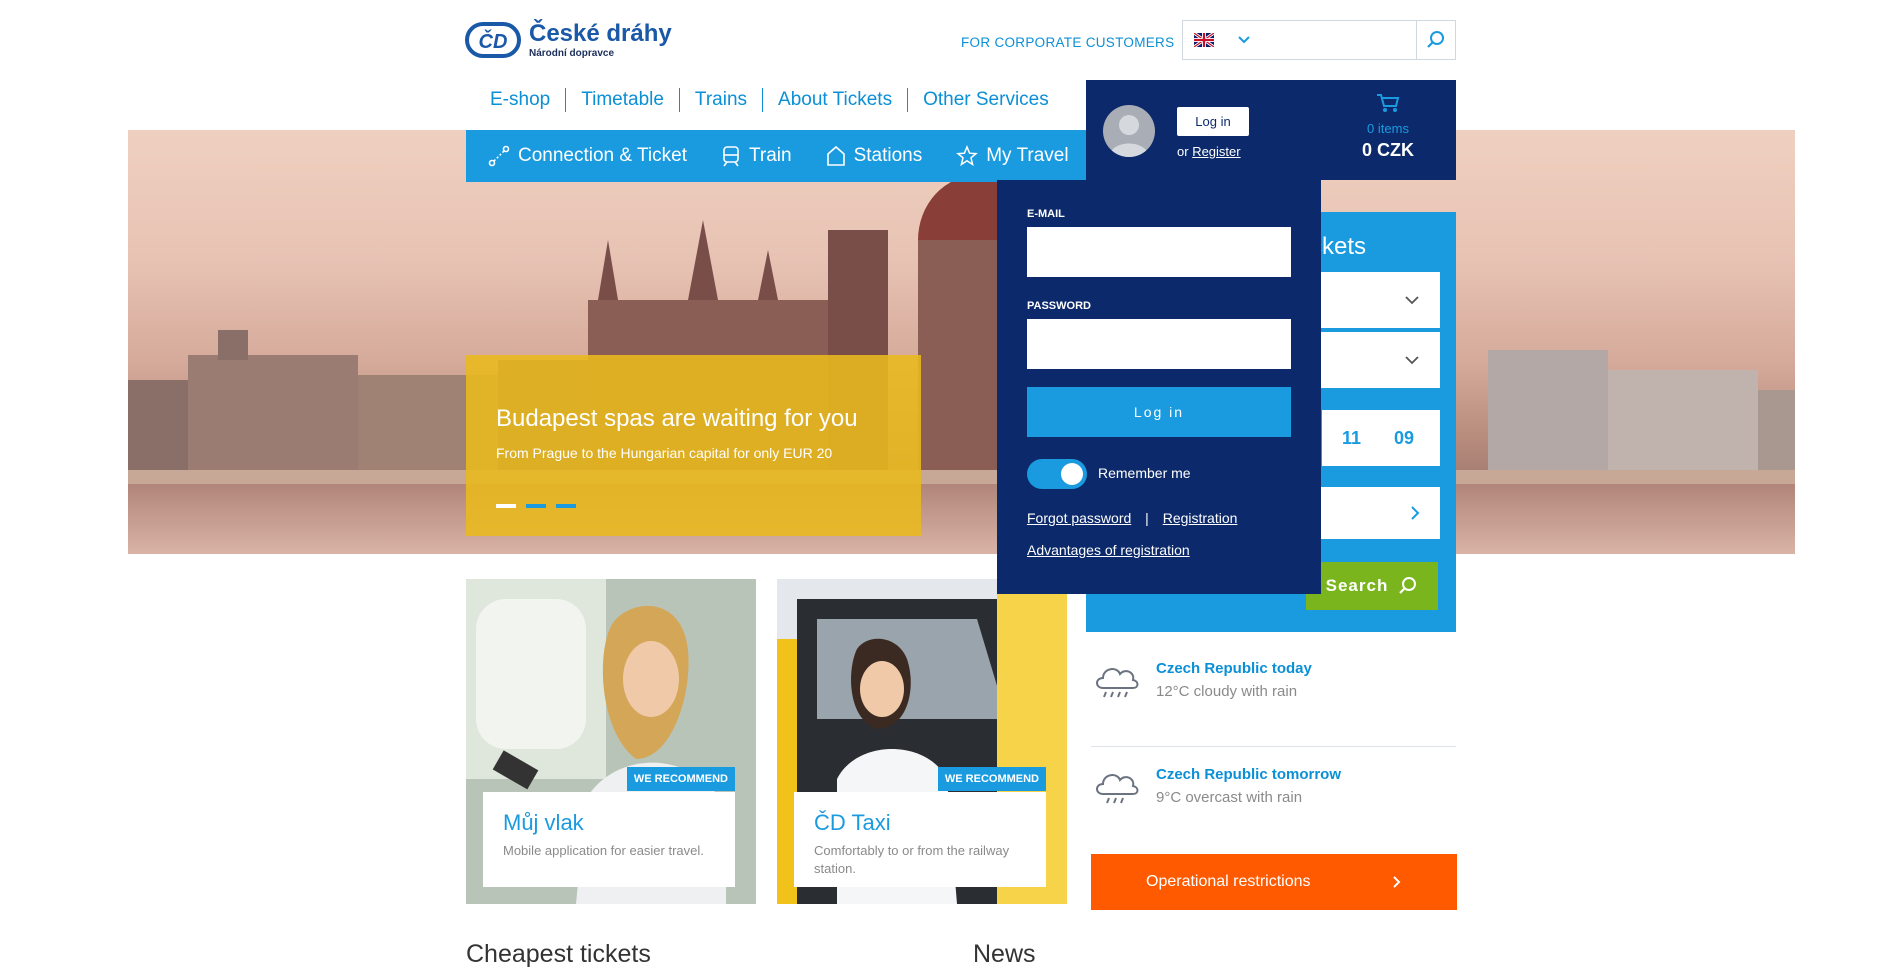 The image size is (1903, 968). I want to click on divider, so click(1273, 746).